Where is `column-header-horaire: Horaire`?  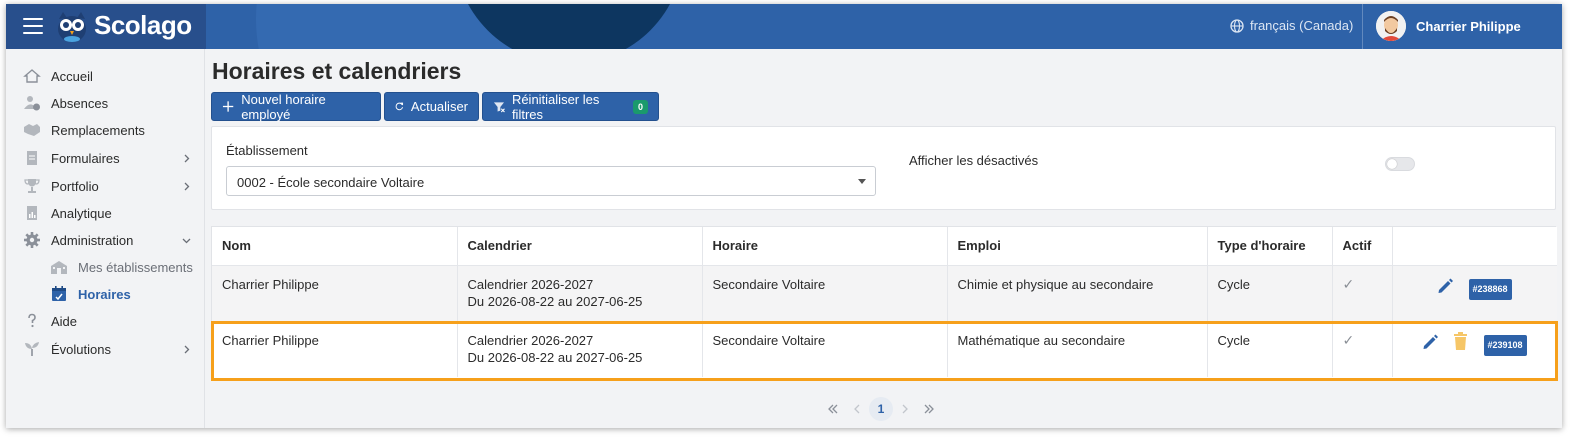
column-header-horaire: Horaire is located at coordinates (825, 246).